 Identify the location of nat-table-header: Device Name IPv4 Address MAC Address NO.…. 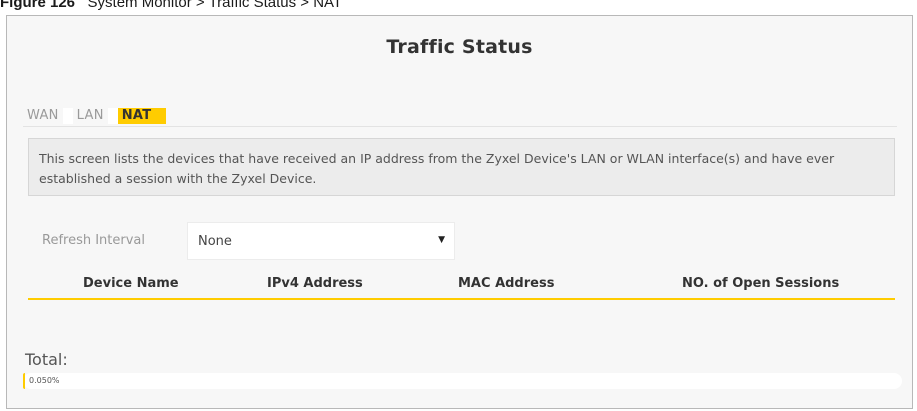
(461, 286).